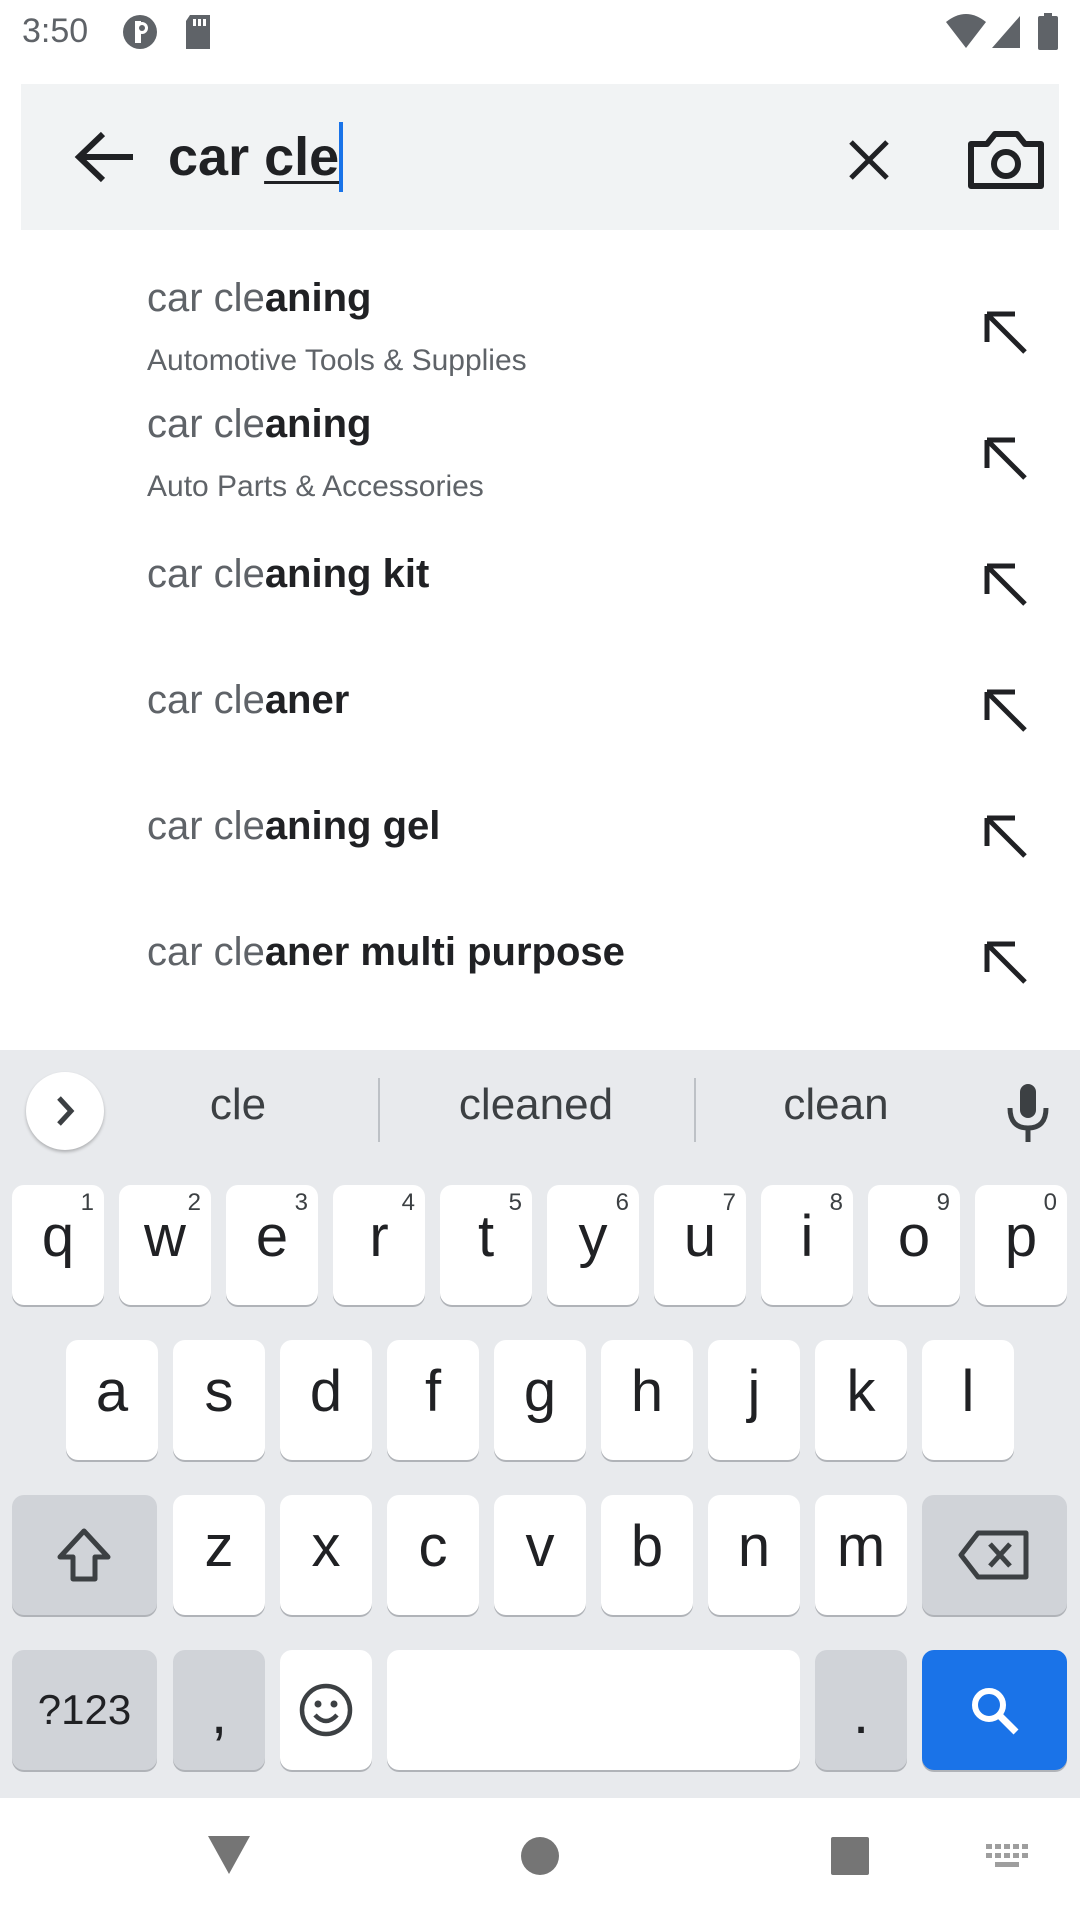 The image size is (1080, 1920). I want to click on key-k: k, so click(861, 1400).